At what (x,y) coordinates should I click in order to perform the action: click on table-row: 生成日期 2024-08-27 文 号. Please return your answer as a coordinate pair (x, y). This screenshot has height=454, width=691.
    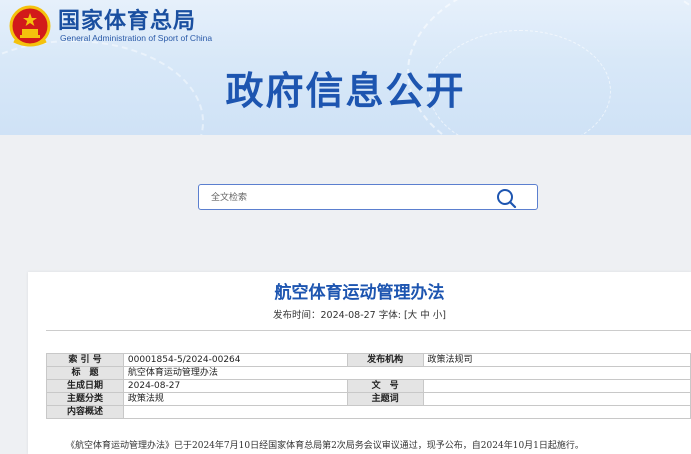
    Looking at the image, I should click on (368, 386).